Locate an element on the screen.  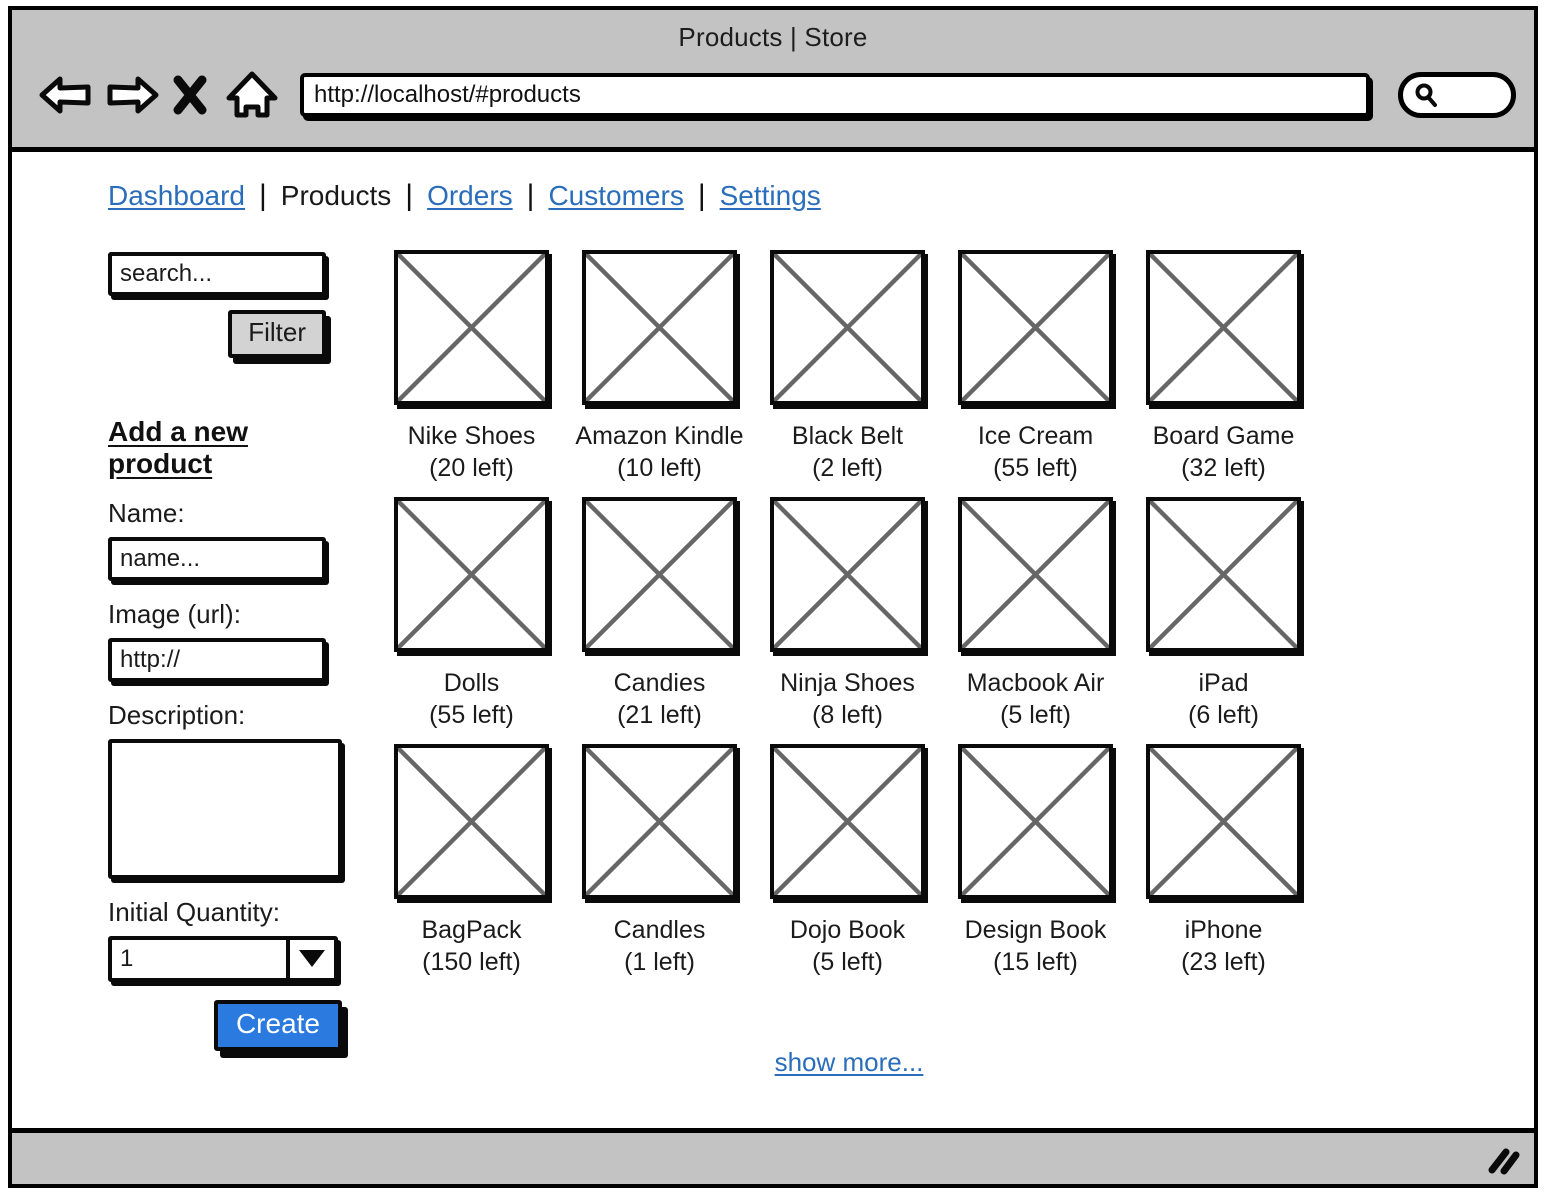
filter-button: Filter is located at coordinates (277, 334).